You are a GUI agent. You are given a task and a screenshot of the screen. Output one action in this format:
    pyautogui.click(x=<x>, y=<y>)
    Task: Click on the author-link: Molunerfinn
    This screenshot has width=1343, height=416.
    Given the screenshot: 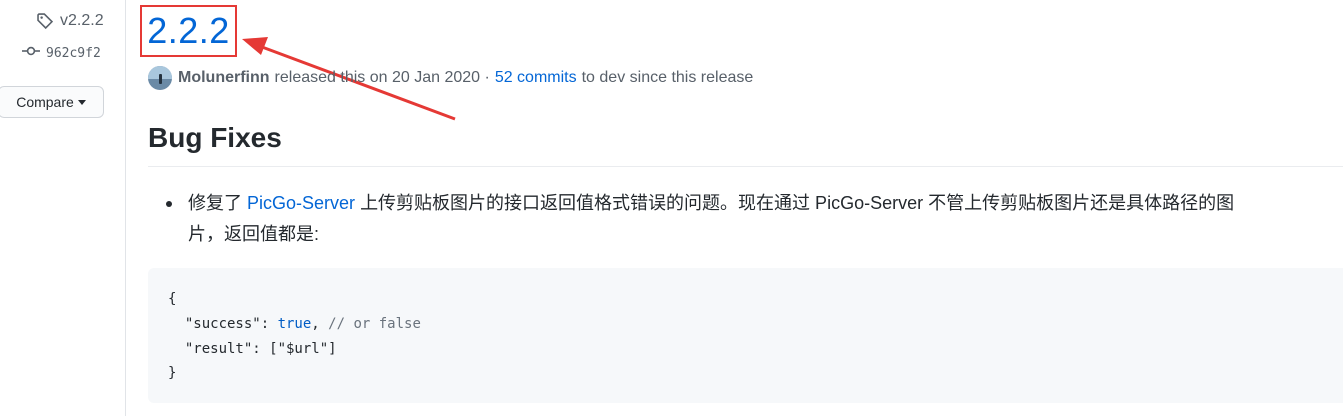 What is the action you would take?
    pyautogui.click(x=224, y=78)
    